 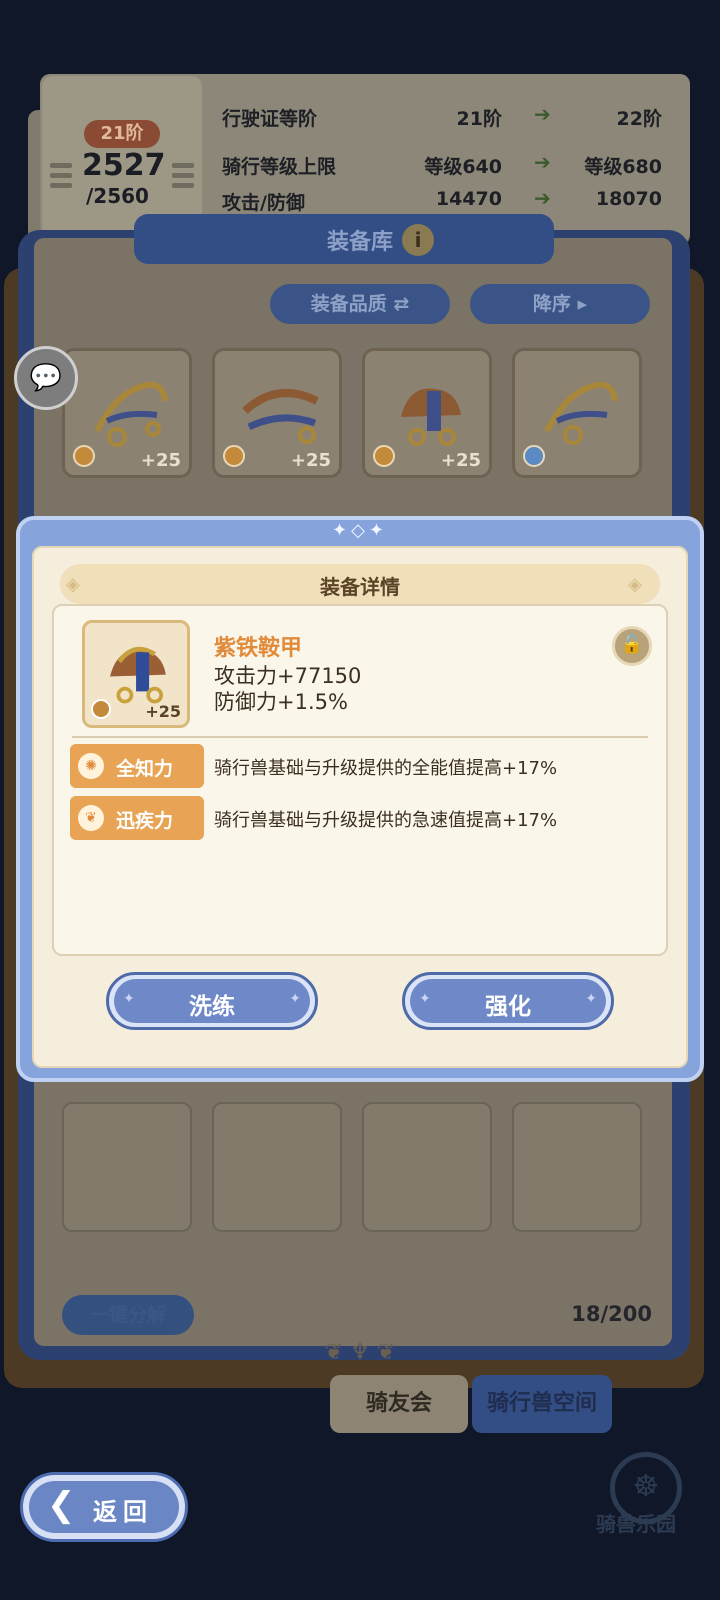 What do you see at coordinates (360, 304) in the screenshot?
I see `sort-quality-button: 装备品质 ⇄` at bounding box center [360, 304].